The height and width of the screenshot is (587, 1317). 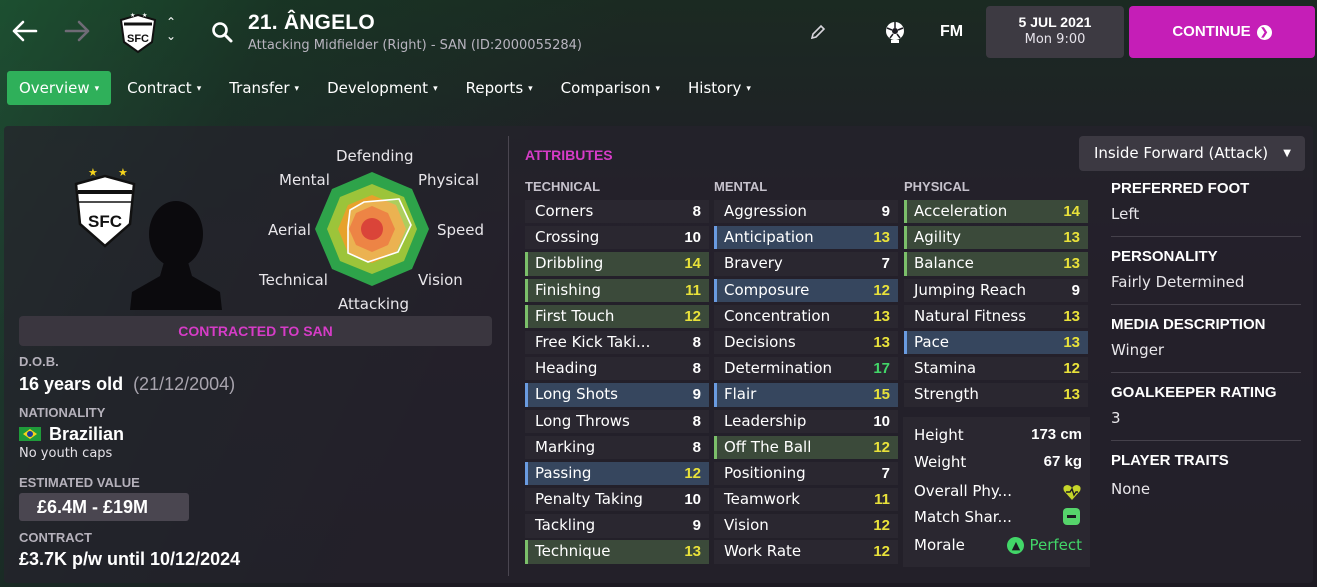 What do you see at coordinates (617, 369) in the screenshot?
I see `attribute-row: Heading 8` at bounding box center [617, 369].